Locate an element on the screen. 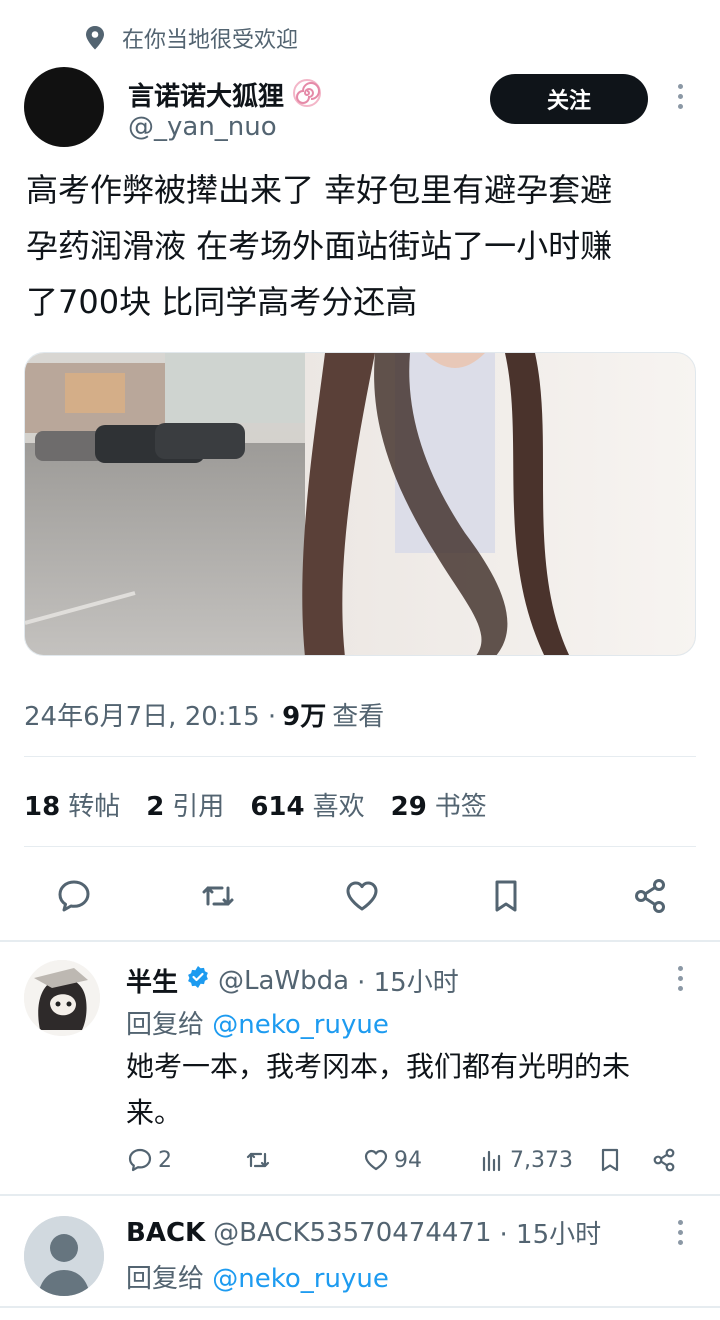 This screenshot has height=1320, width=720. tweet-action-bar is located at coordinates (360, 896).